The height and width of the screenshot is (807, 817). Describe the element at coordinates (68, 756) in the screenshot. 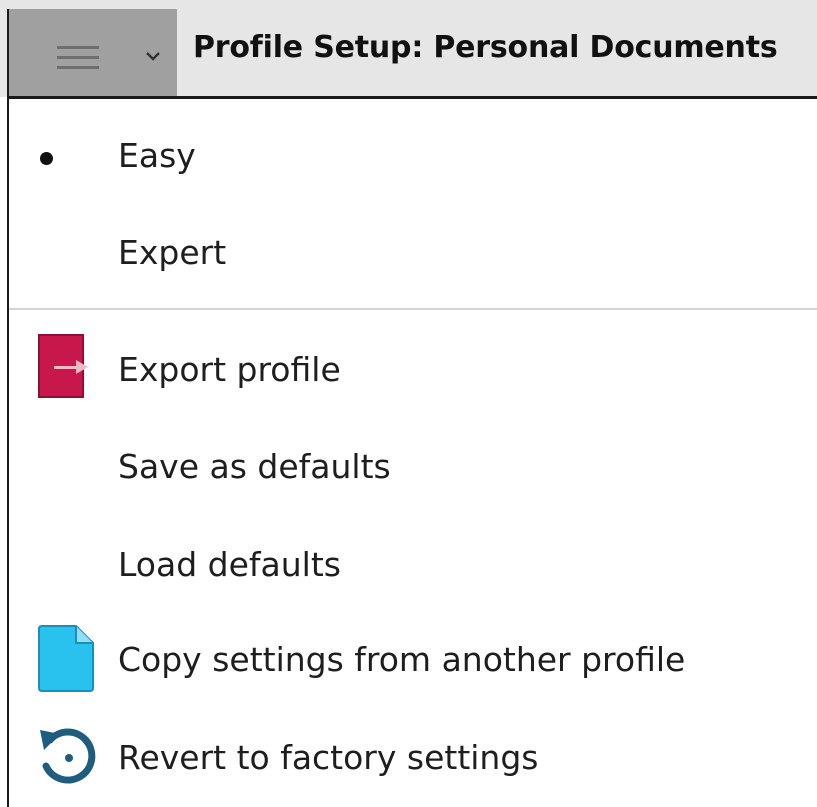

I see `revert-icon` at that location.